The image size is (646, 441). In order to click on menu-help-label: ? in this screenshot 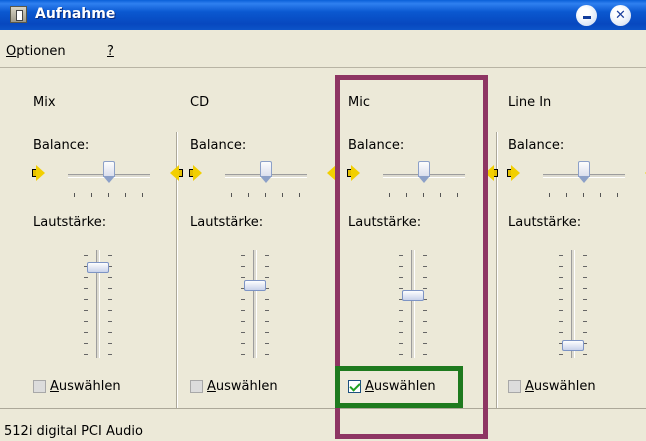, I will do `click(110, 51)`.